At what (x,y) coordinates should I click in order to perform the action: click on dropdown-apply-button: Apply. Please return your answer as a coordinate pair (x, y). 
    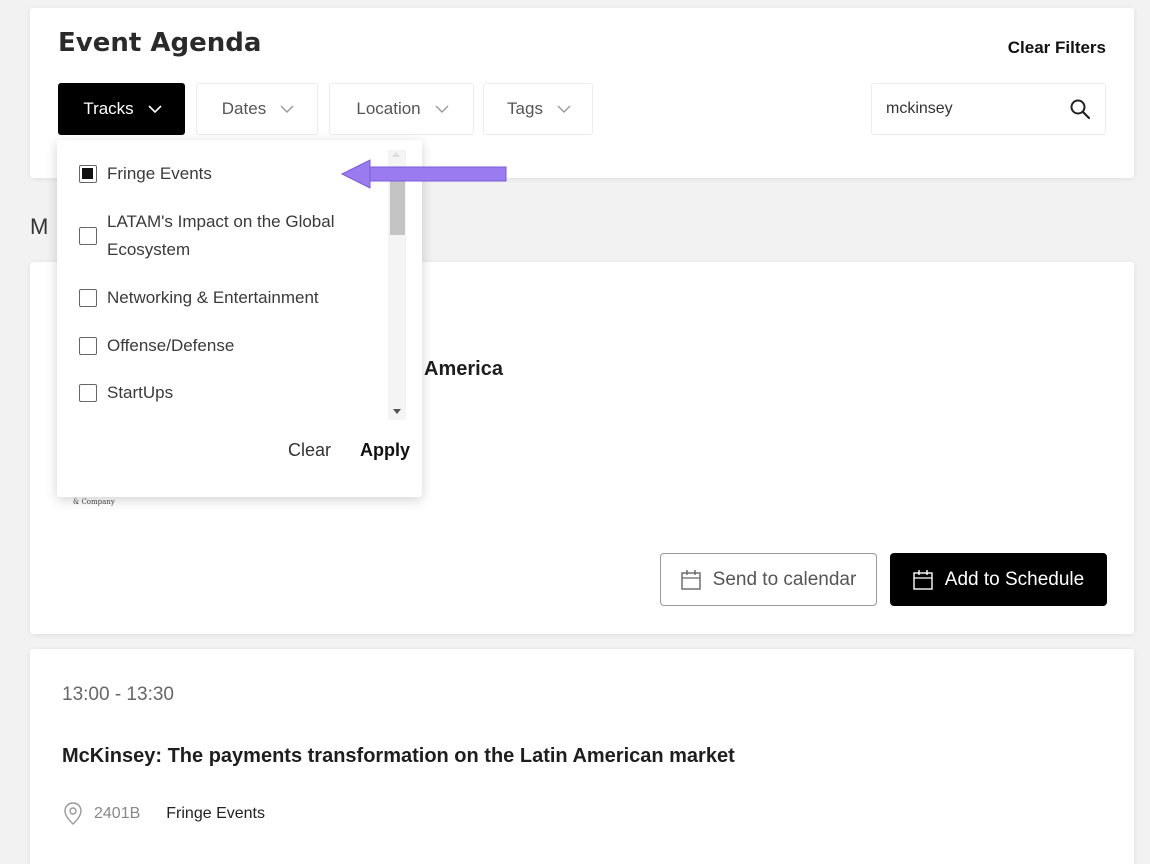
    Looking at the image, I should click on (385, 450).